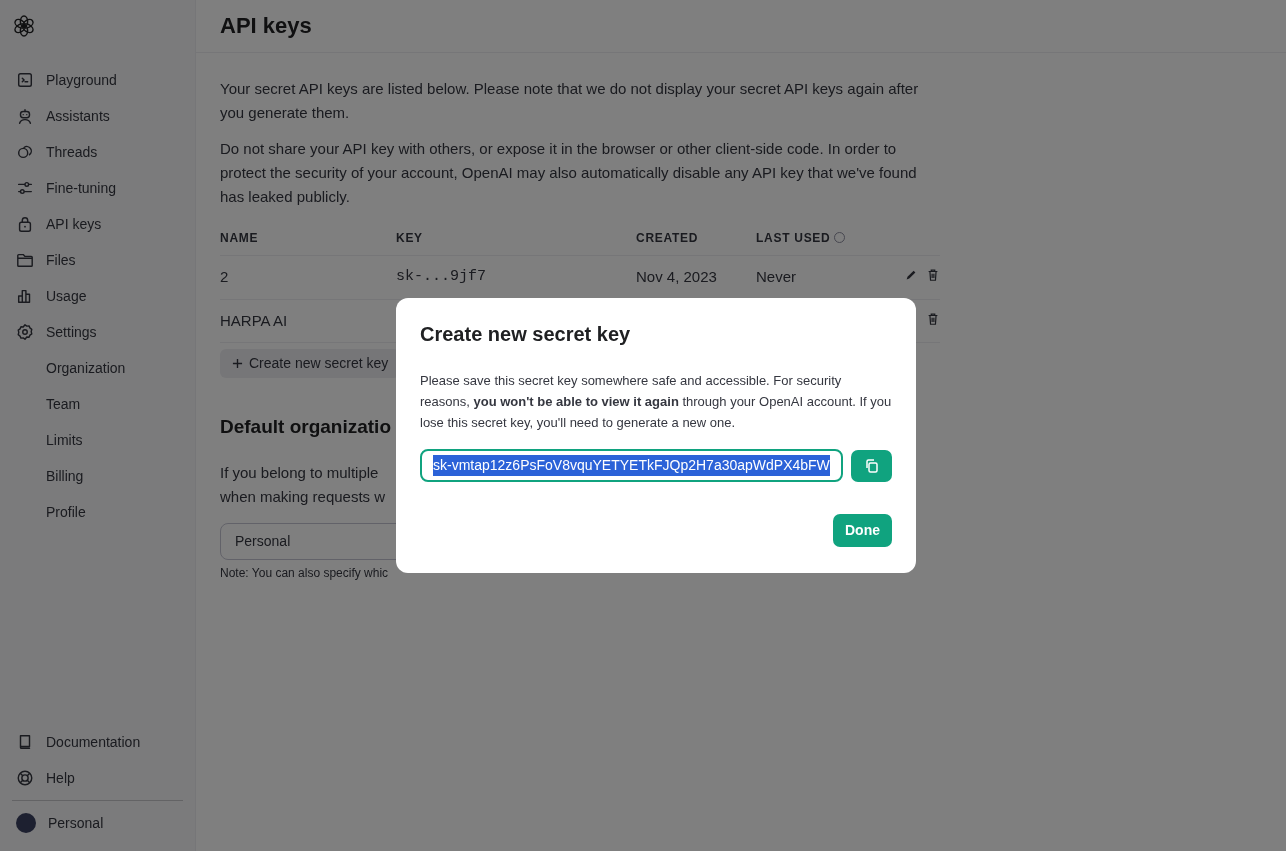 This screenshot has width=1286, height=851. Describe the element at coordinates (24, 26) in the screenshot. I see `logo-icon` at that location.